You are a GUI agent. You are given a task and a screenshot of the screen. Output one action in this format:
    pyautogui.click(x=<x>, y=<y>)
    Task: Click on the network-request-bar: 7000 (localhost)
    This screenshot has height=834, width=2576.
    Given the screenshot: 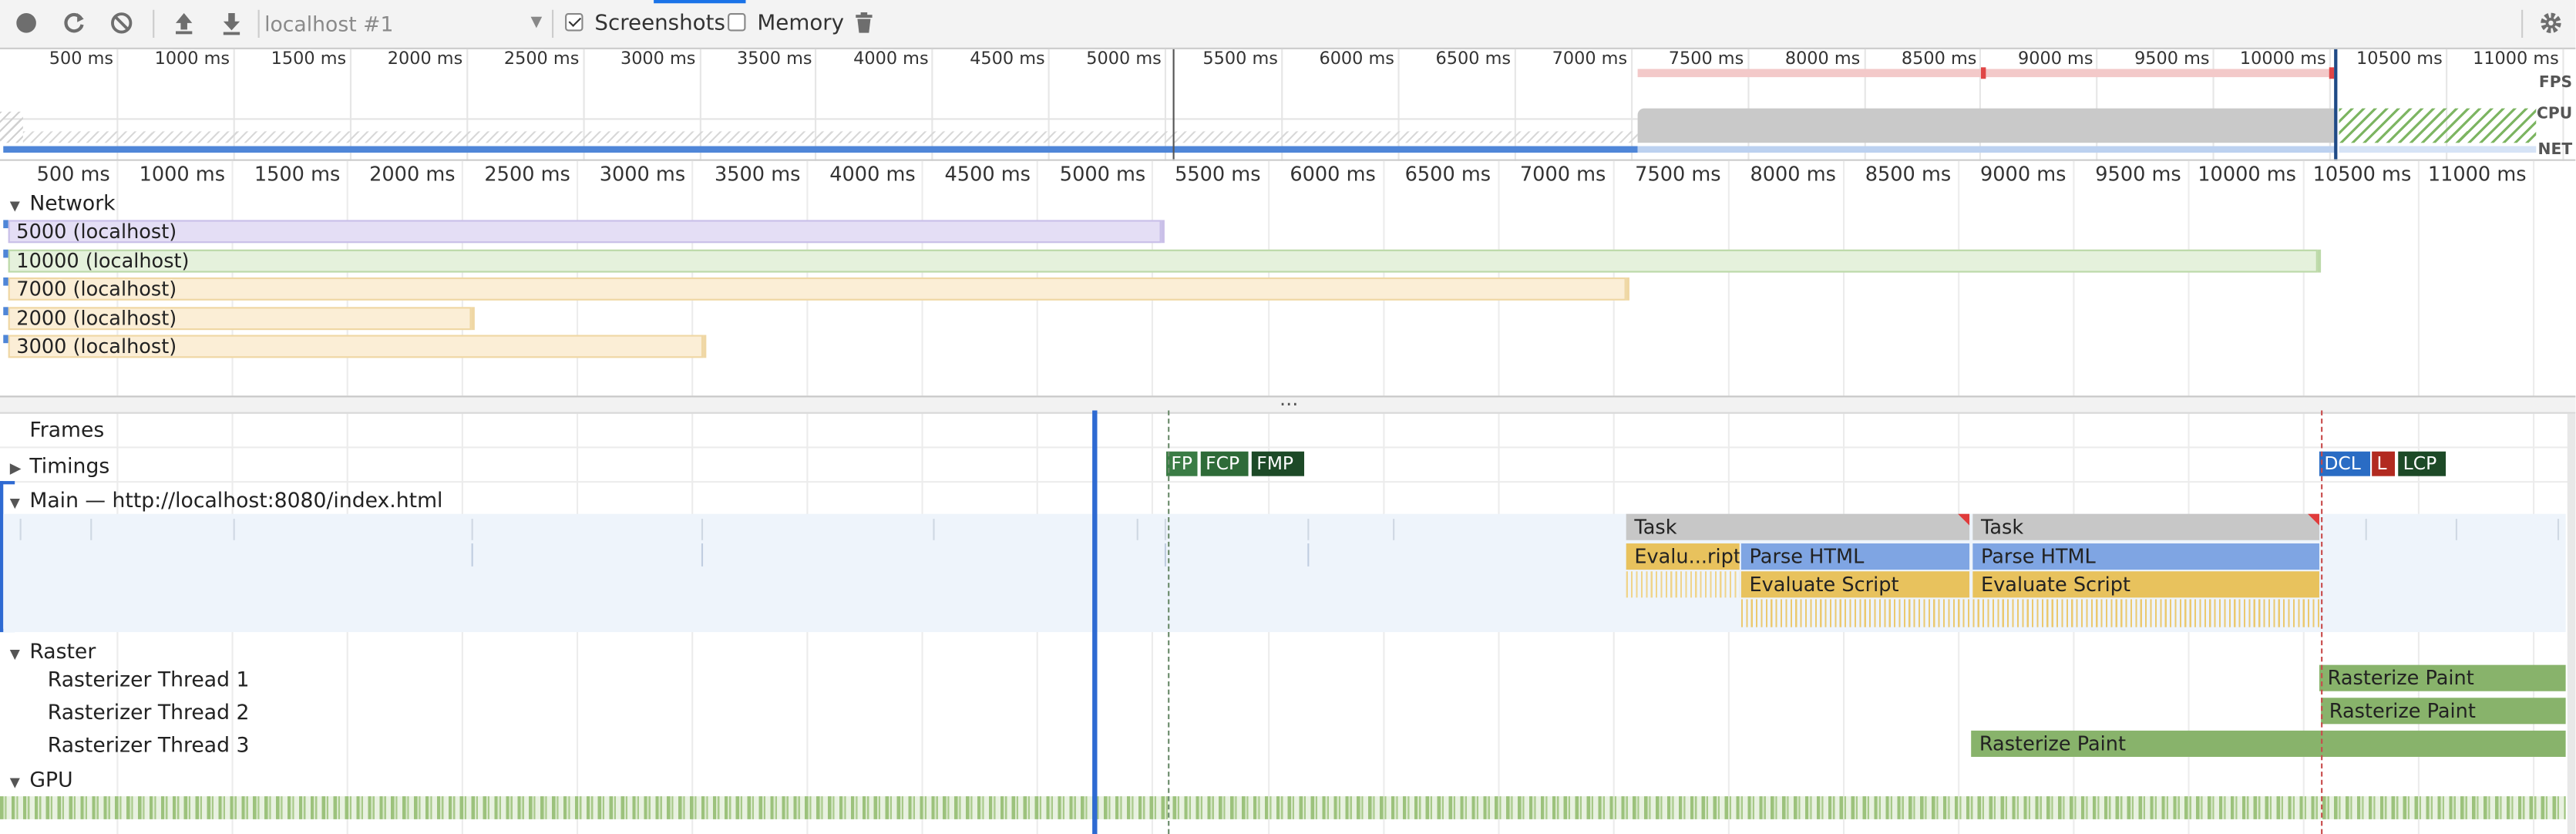 What is the action you would take?
    pyautogui.click(x=817, y=289)
    